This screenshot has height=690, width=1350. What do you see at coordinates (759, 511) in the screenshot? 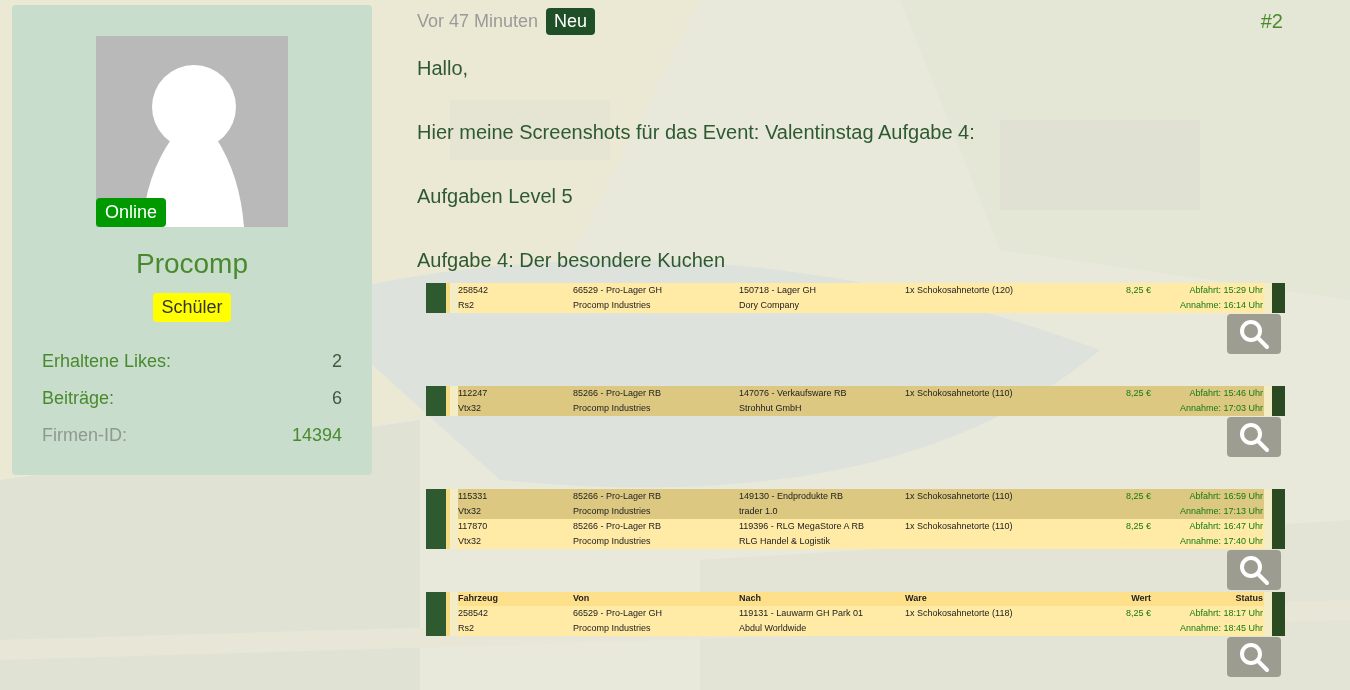
I see `table-cell-text: trader 1.0` at bounding box center [759, 511].